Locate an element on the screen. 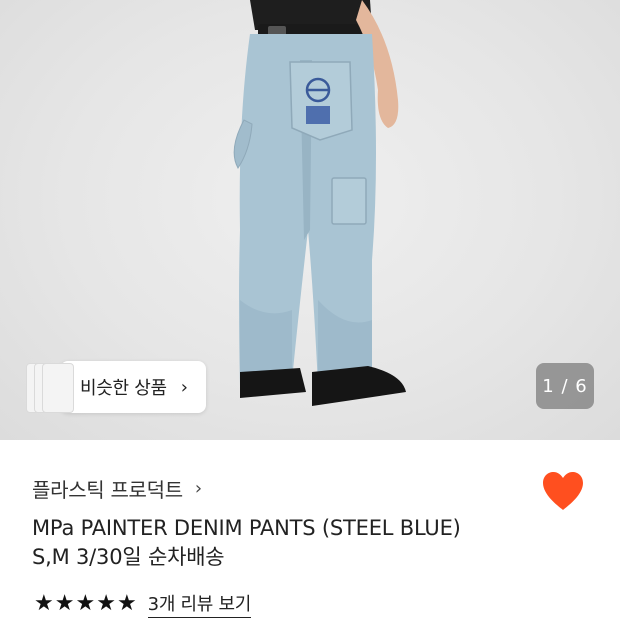 This screenshot has width=620, height=620. similar-products-label: 비슷한 상품 is located at coordinates (123, 388).